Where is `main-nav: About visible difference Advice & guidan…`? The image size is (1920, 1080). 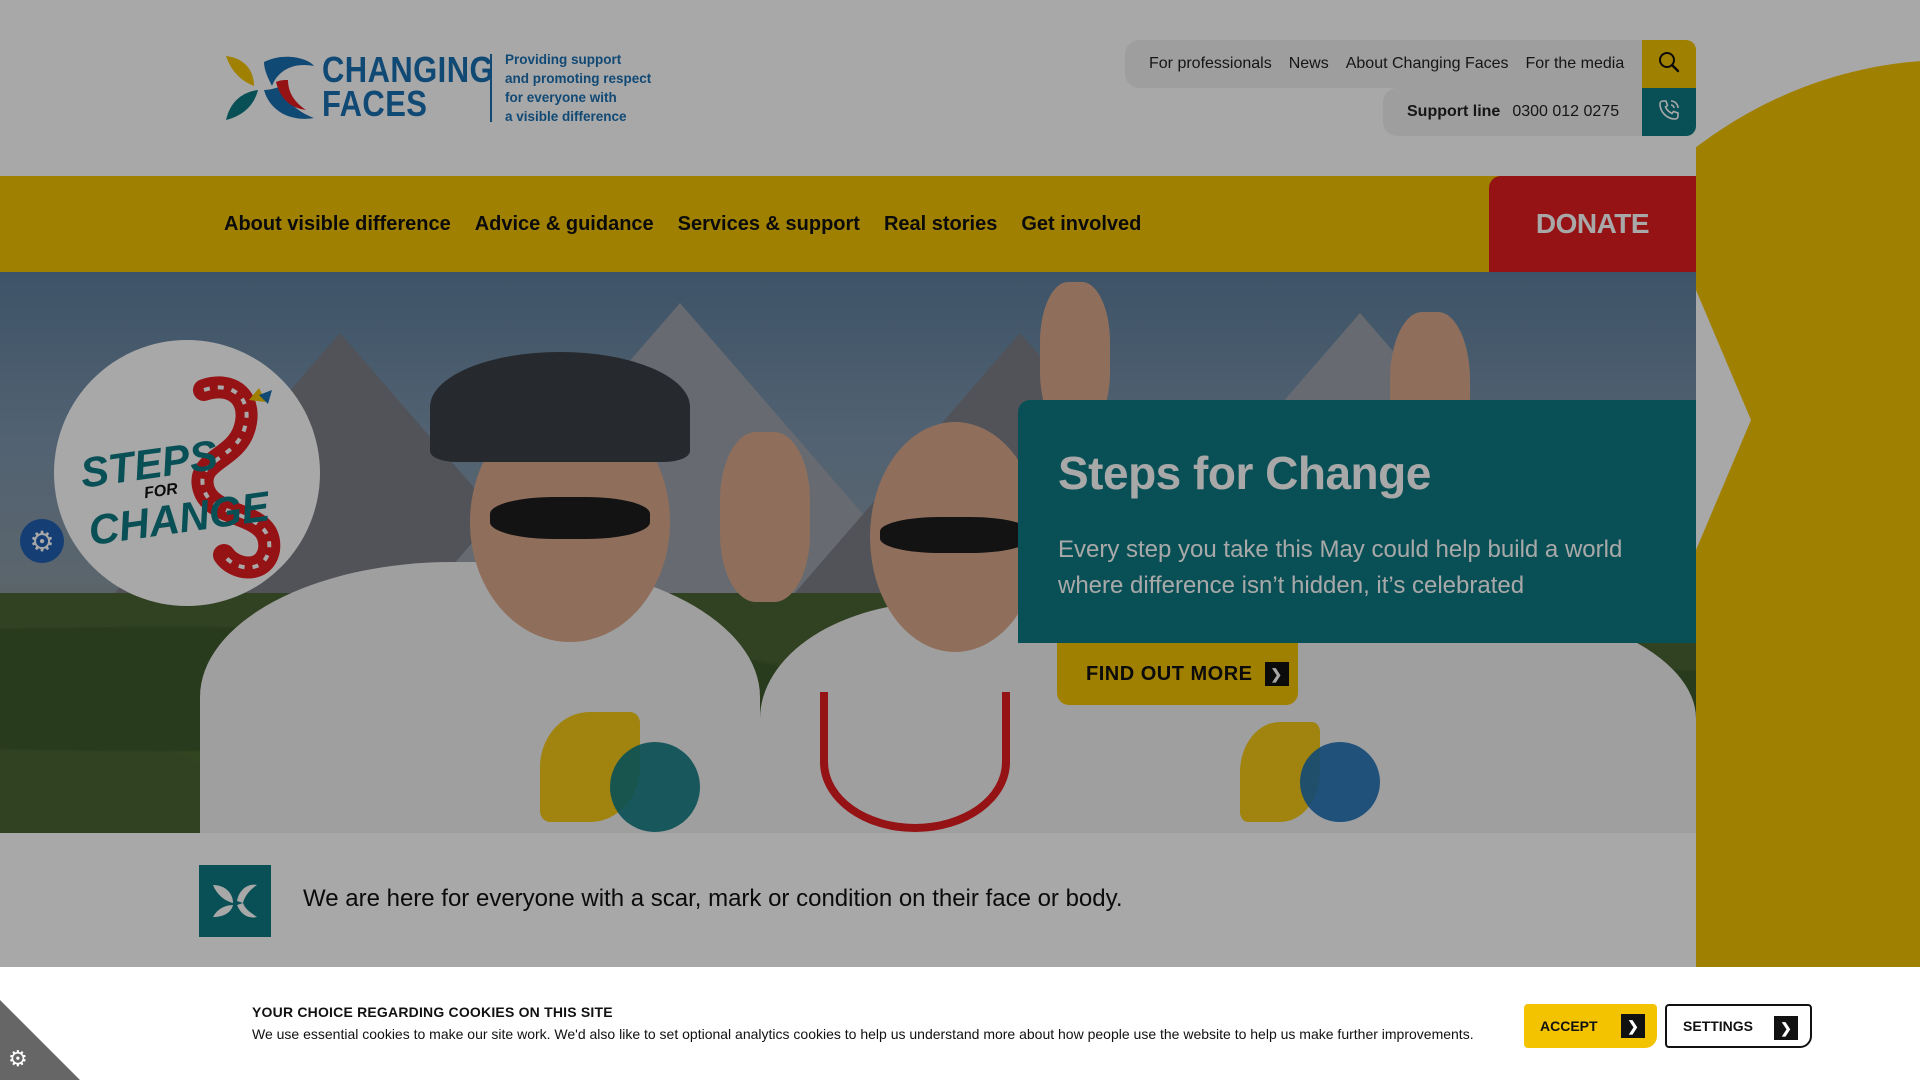 main-nav: About visible difference Advice & guidan… is located at coordinates (848, 224).